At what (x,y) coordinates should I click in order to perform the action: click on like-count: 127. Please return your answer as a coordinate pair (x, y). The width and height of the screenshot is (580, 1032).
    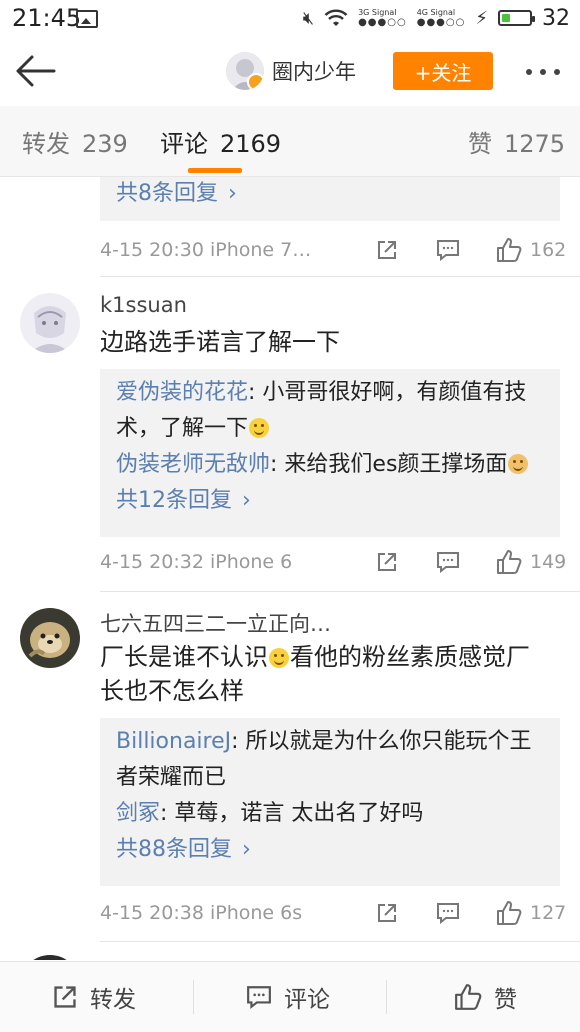
    Looking at the image, I should click on (548, 913).